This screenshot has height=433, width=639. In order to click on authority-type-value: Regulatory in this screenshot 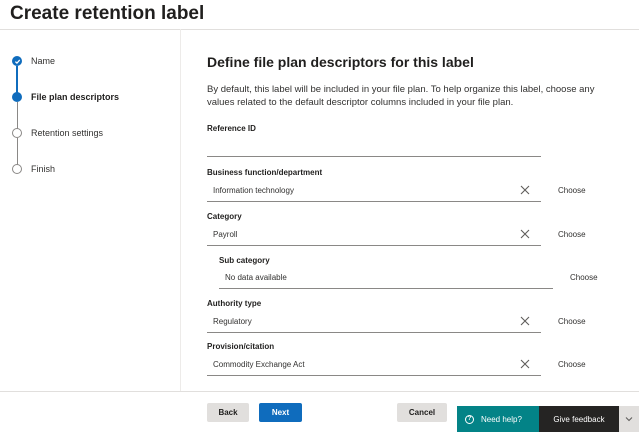, I will do `click(232, 321)`.